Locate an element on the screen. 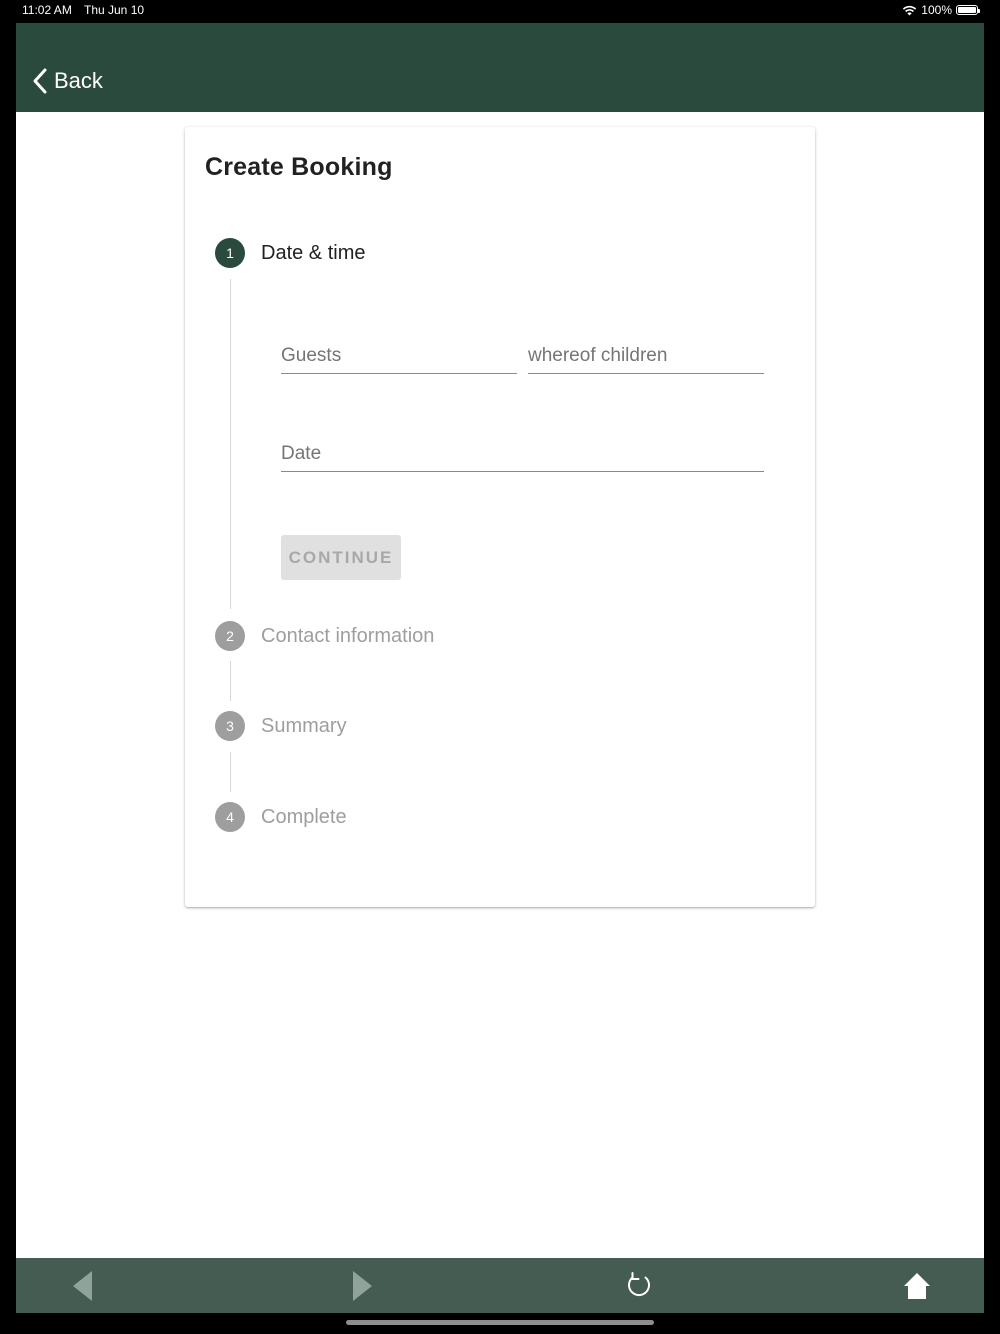 The width and height of the screenshot is (1000, 1334). step-2-label: Contact information is located at coordinates (347, 636).